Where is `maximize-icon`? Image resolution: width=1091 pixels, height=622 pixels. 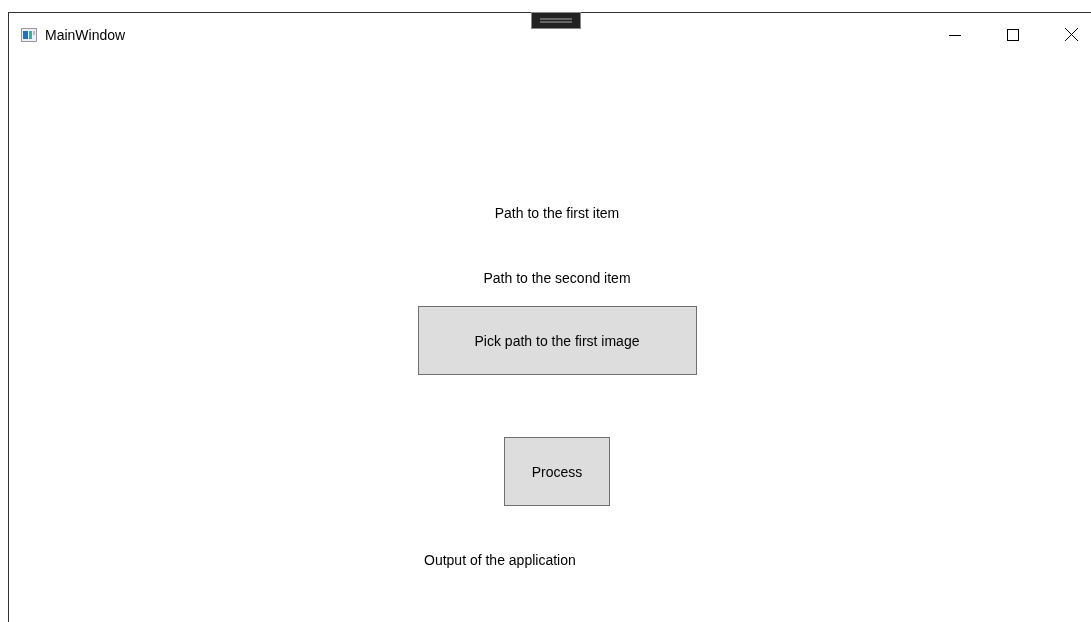 maximize-icon is located at coordinates (1013, 34).